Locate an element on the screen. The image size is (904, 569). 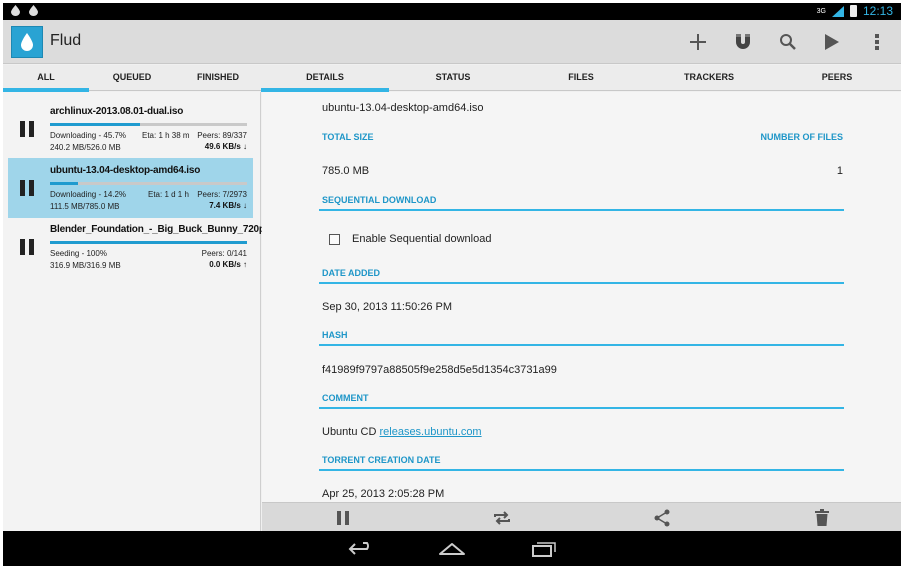
clock: 12:13 is located at coordinates (877, 11).